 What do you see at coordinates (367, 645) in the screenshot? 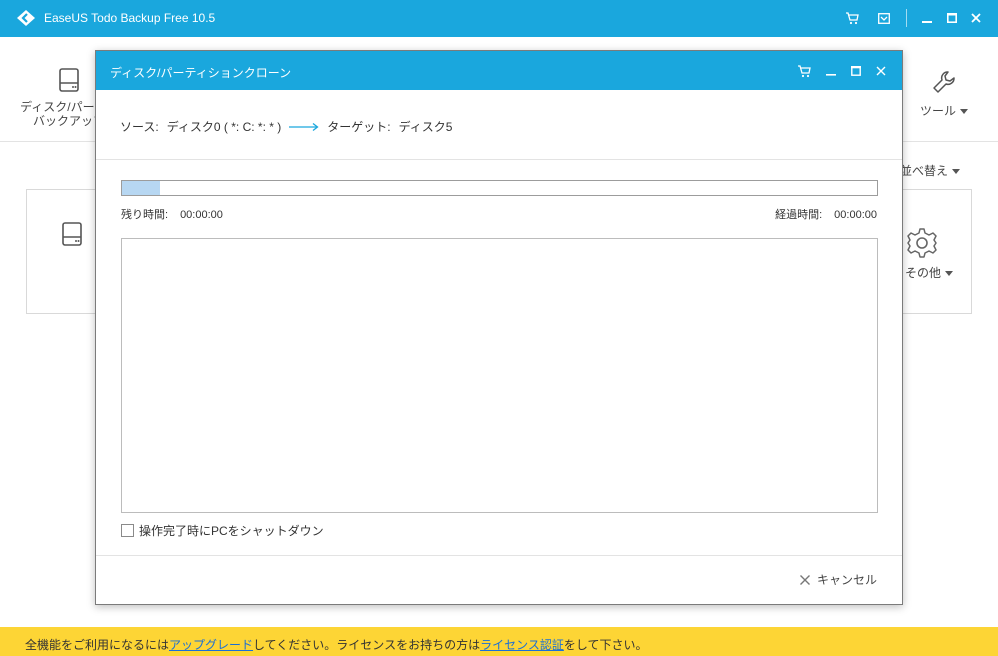
I see `notice-text-2: してください。ライセンスをお持ちの方は` at bounding box center [367, 645].